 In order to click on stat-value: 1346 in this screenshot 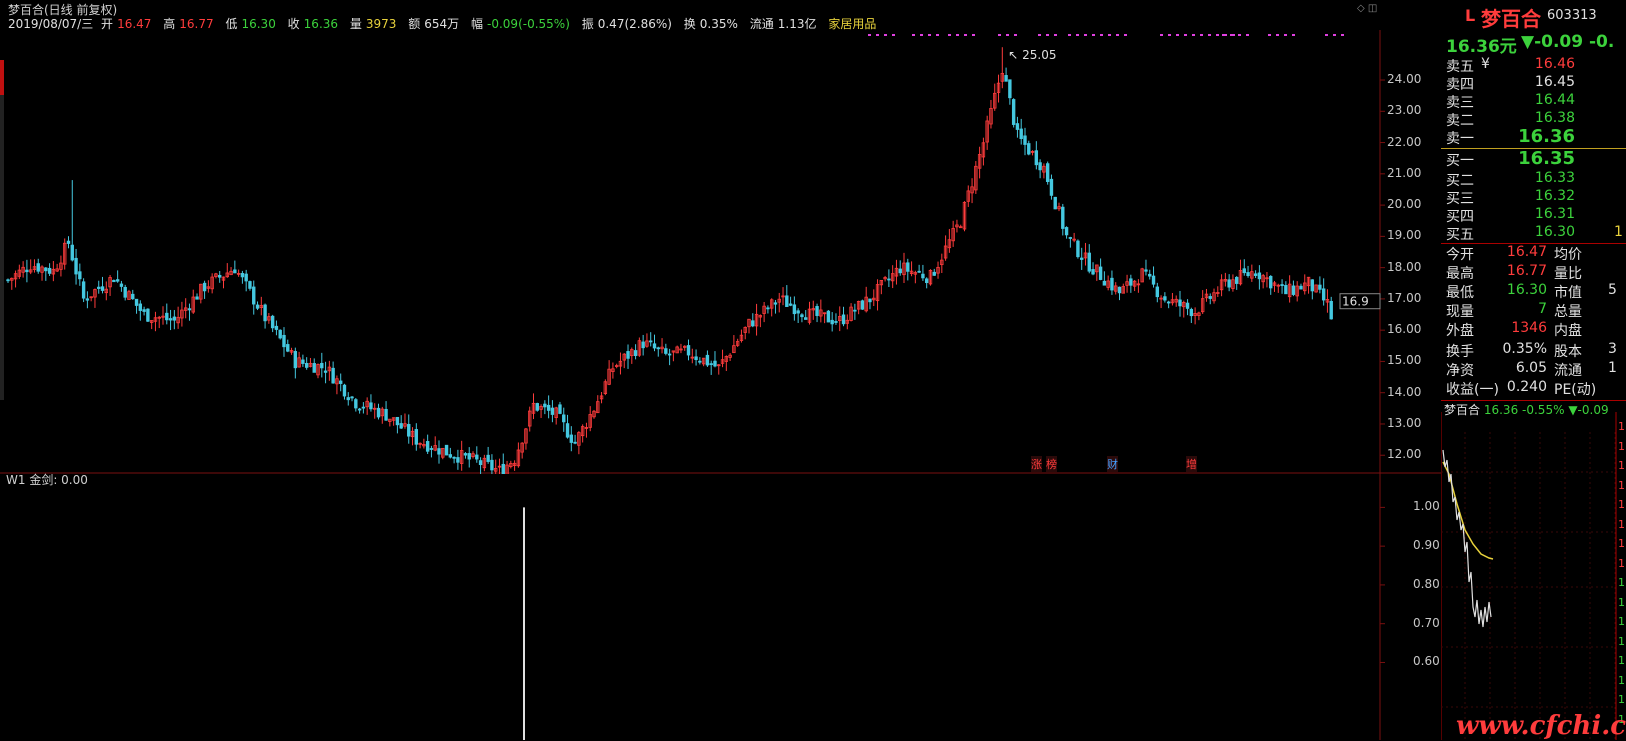, I will do `click(1529, 328)`.